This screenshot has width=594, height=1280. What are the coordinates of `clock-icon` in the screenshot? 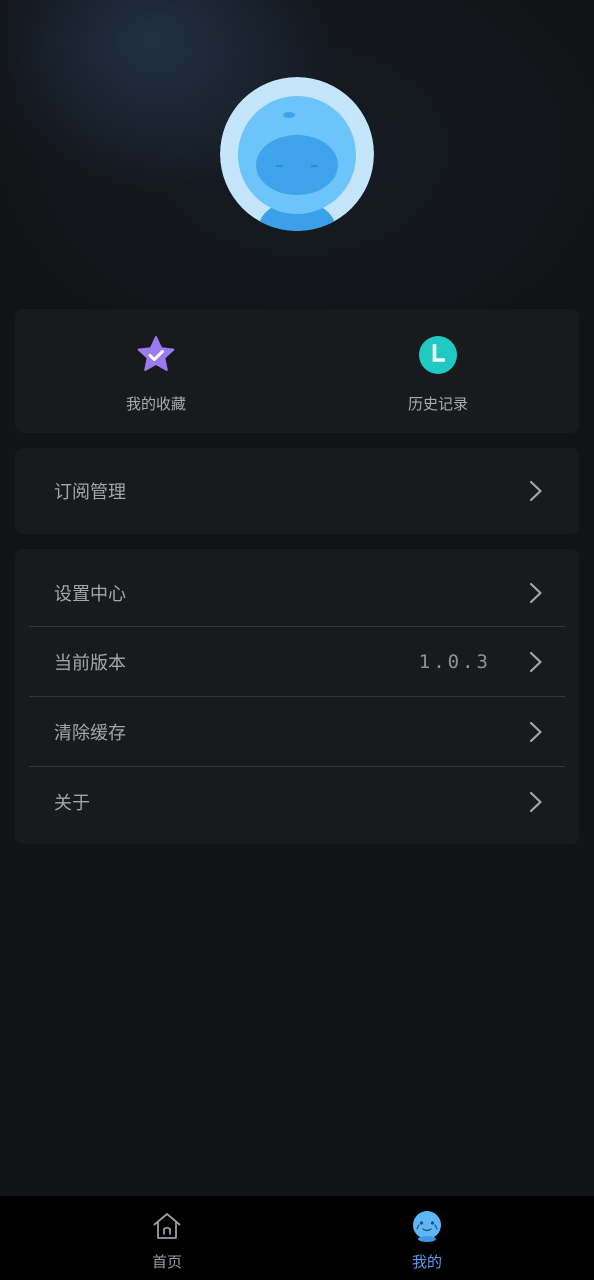 It's located at (438, 355).